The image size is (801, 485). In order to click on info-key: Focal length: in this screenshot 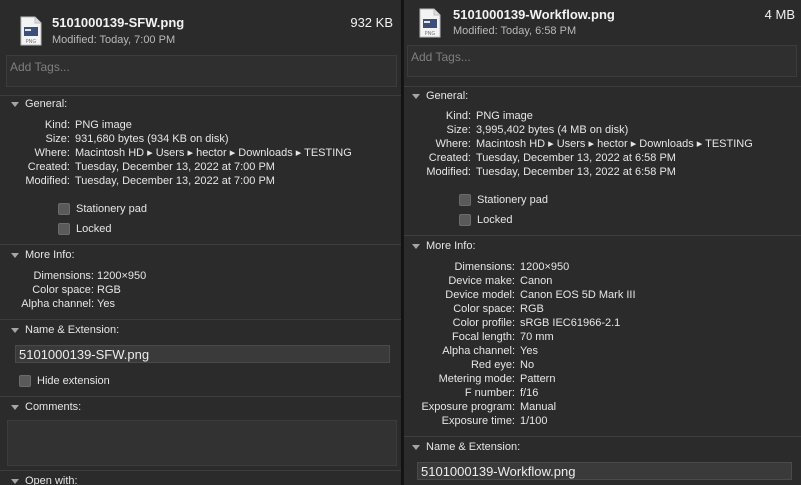, I will do `click(483, 337)`.